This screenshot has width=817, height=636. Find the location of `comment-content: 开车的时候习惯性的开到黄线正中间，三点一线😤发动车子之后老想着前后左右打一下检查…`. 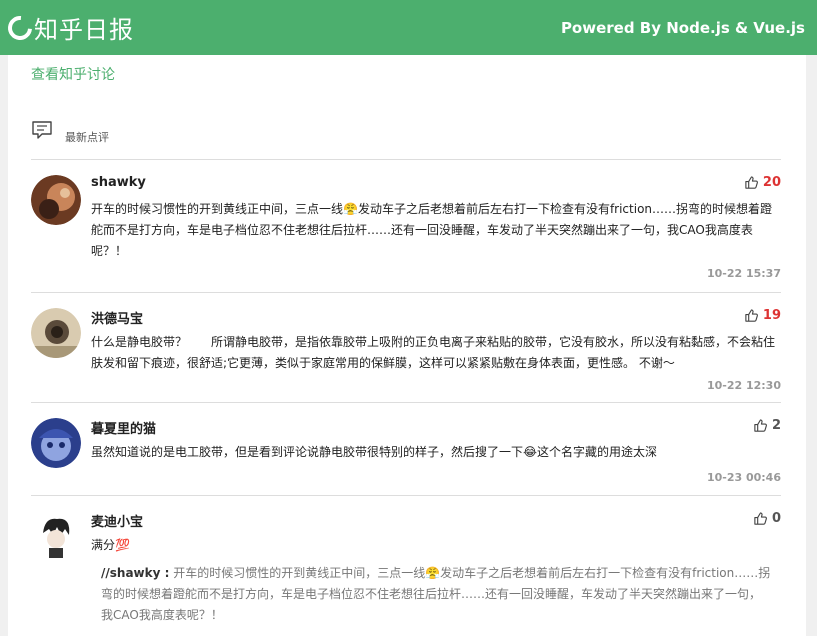

comment-content: 开车的时候习惯性的开到黄线正中间，三点一线😤发动车子之后老想着前后左右打一下检查… is located at coordinates (432, 230).